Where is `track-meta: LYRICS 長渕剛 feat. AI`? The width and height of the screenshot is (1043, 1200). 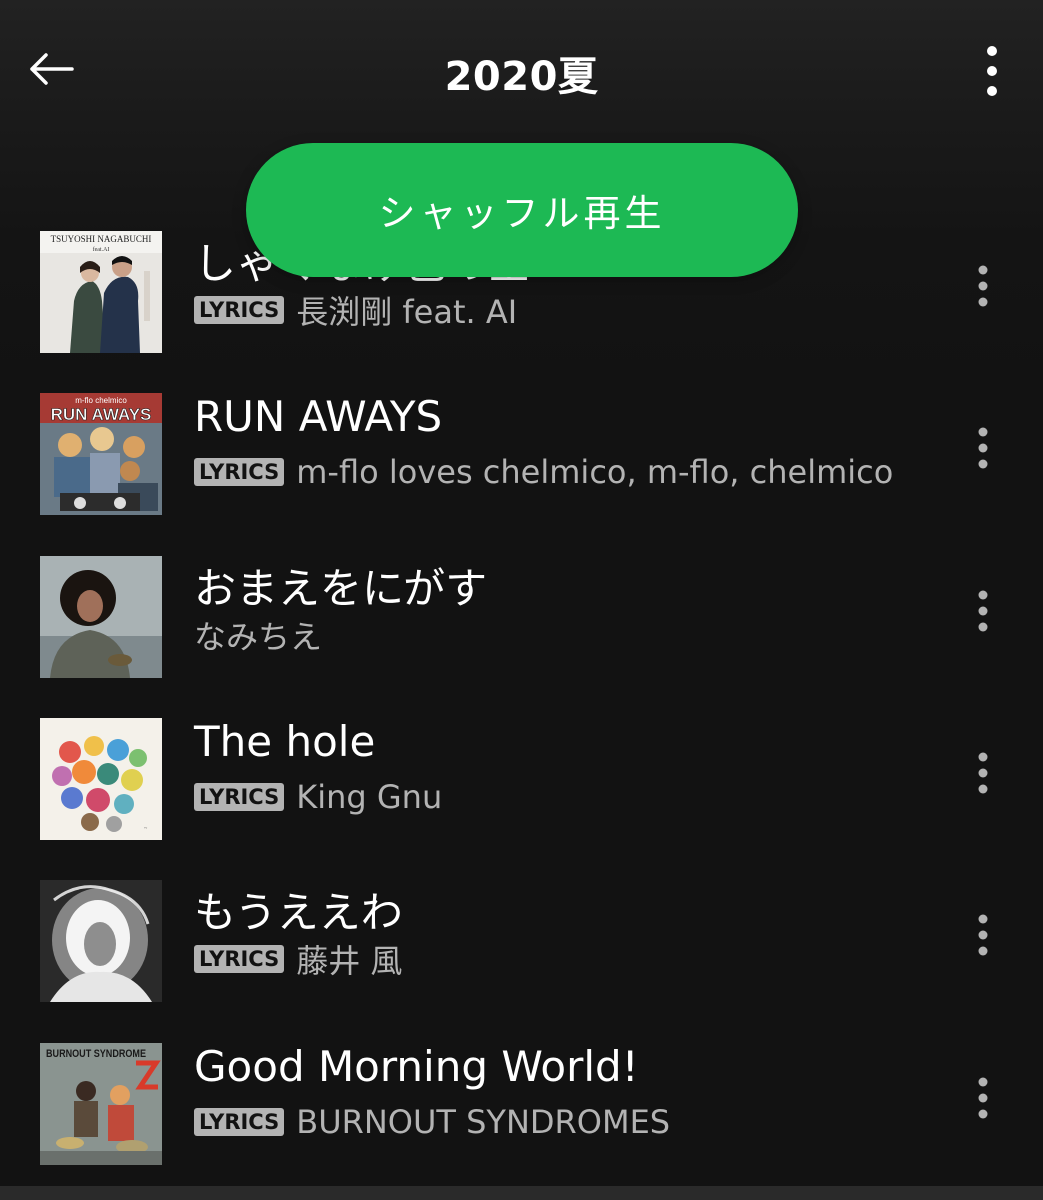 track-meta: LYRICS 長渕剛 feat. AI is located at coordinates (356, 310).